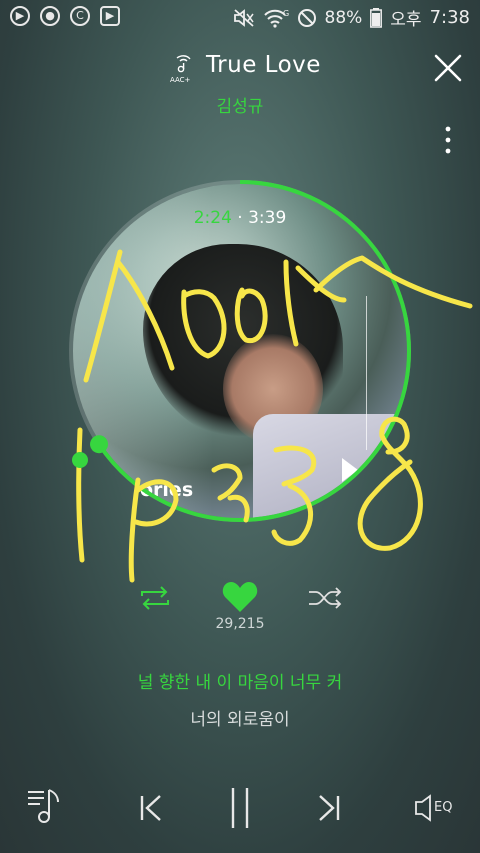 The image size is (480, 853). Describe the element at coordinates (48, 806) in the screenshot. I see `playlist-icon` at that location.